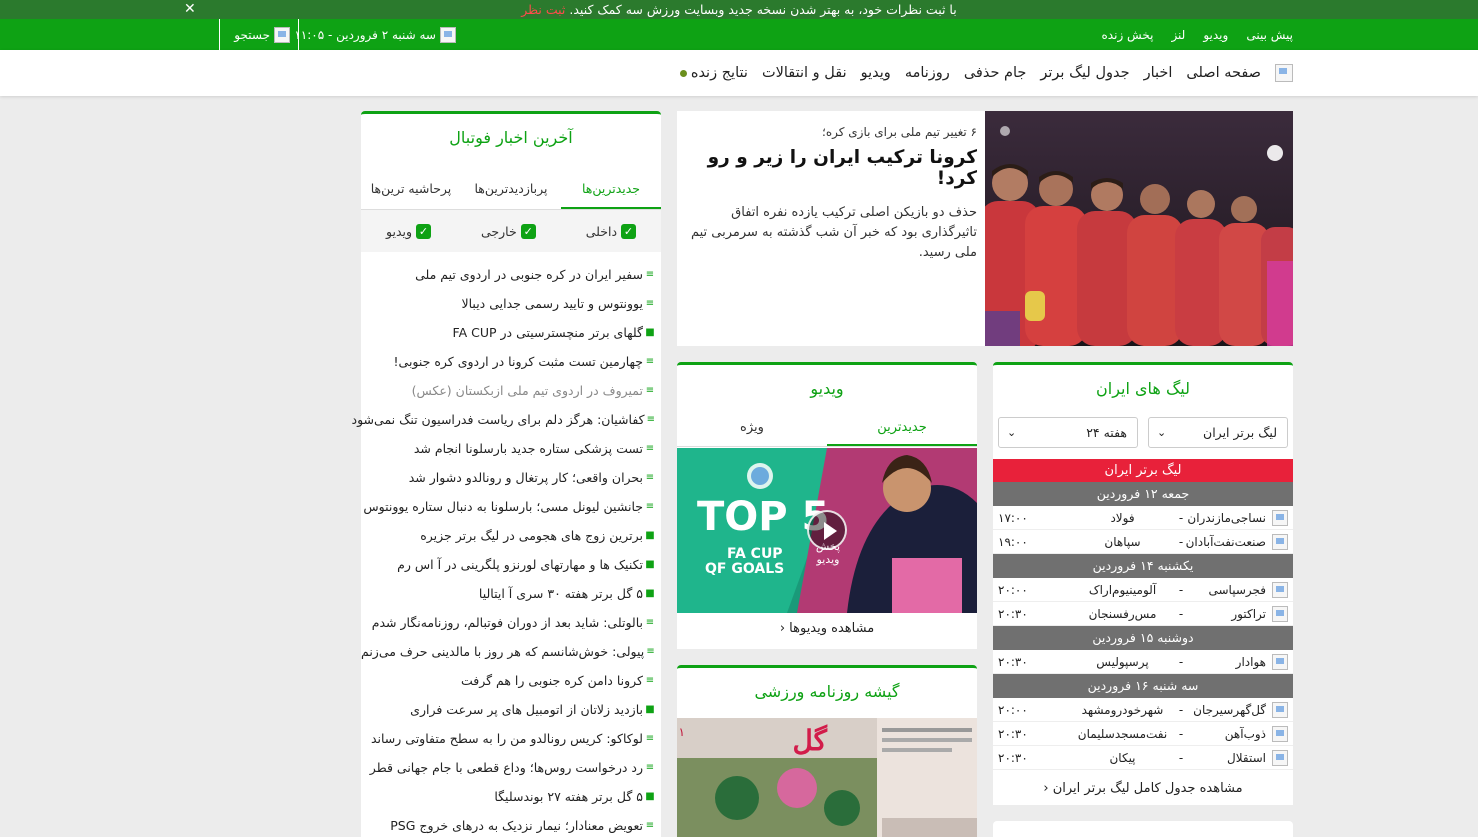 Image resolution: width=1478 pixels, height=837 pixels. I want to click on news-item: ≡ تست پزشکی ستاره جدید بارسلونا انجام شد, so click(508, 448).